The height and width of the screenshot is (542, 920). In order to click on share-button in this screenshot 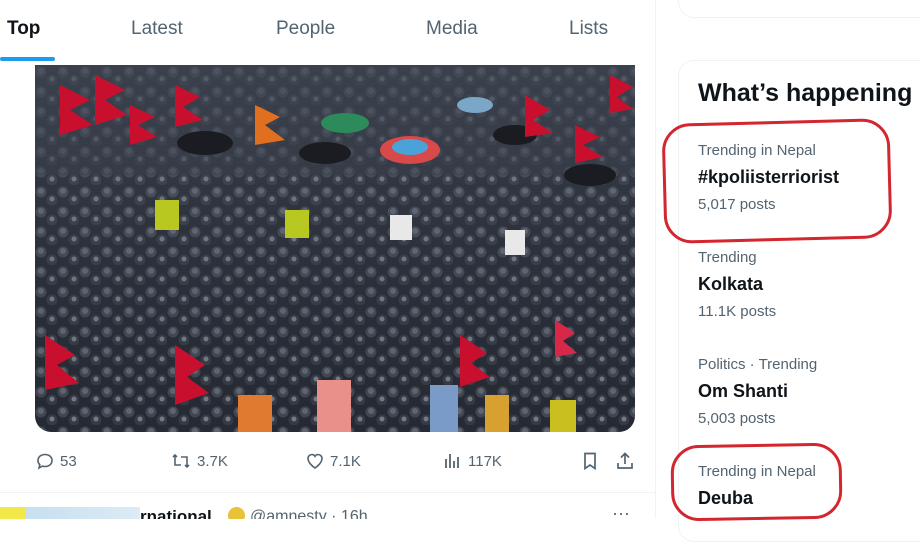, I will do `click(627, 461)`.